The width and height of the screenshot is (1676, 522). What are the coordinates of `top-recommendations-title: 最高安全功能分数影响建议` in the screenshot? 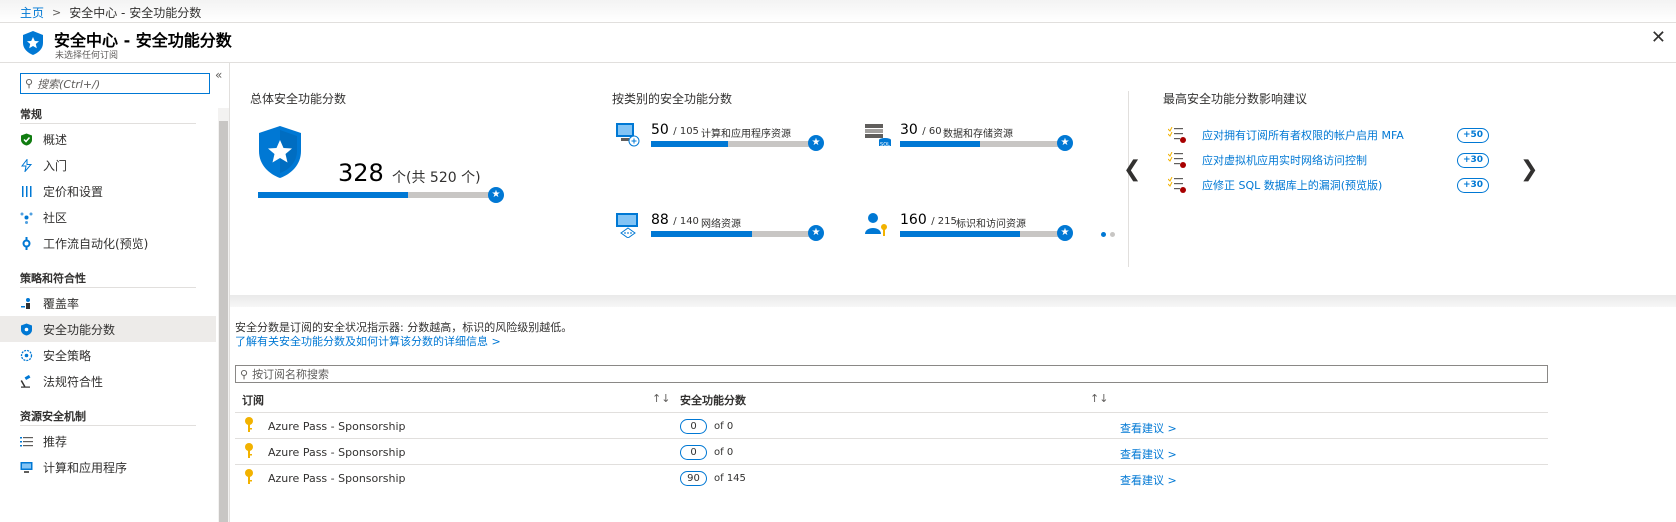 It's located at (1235, 99).